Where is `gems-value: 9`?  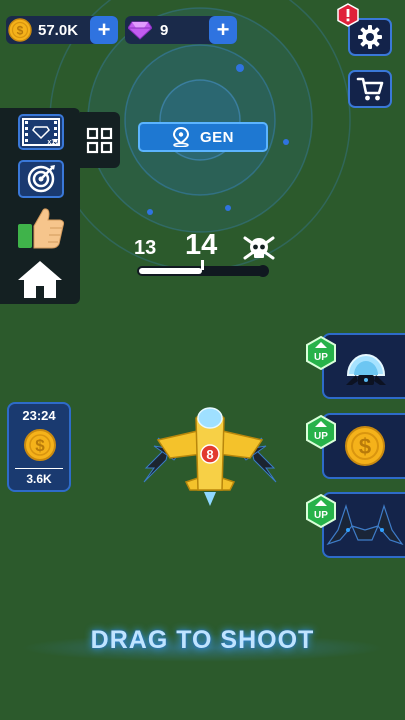 gems-value: 9 is located at coordinates (164, 30).